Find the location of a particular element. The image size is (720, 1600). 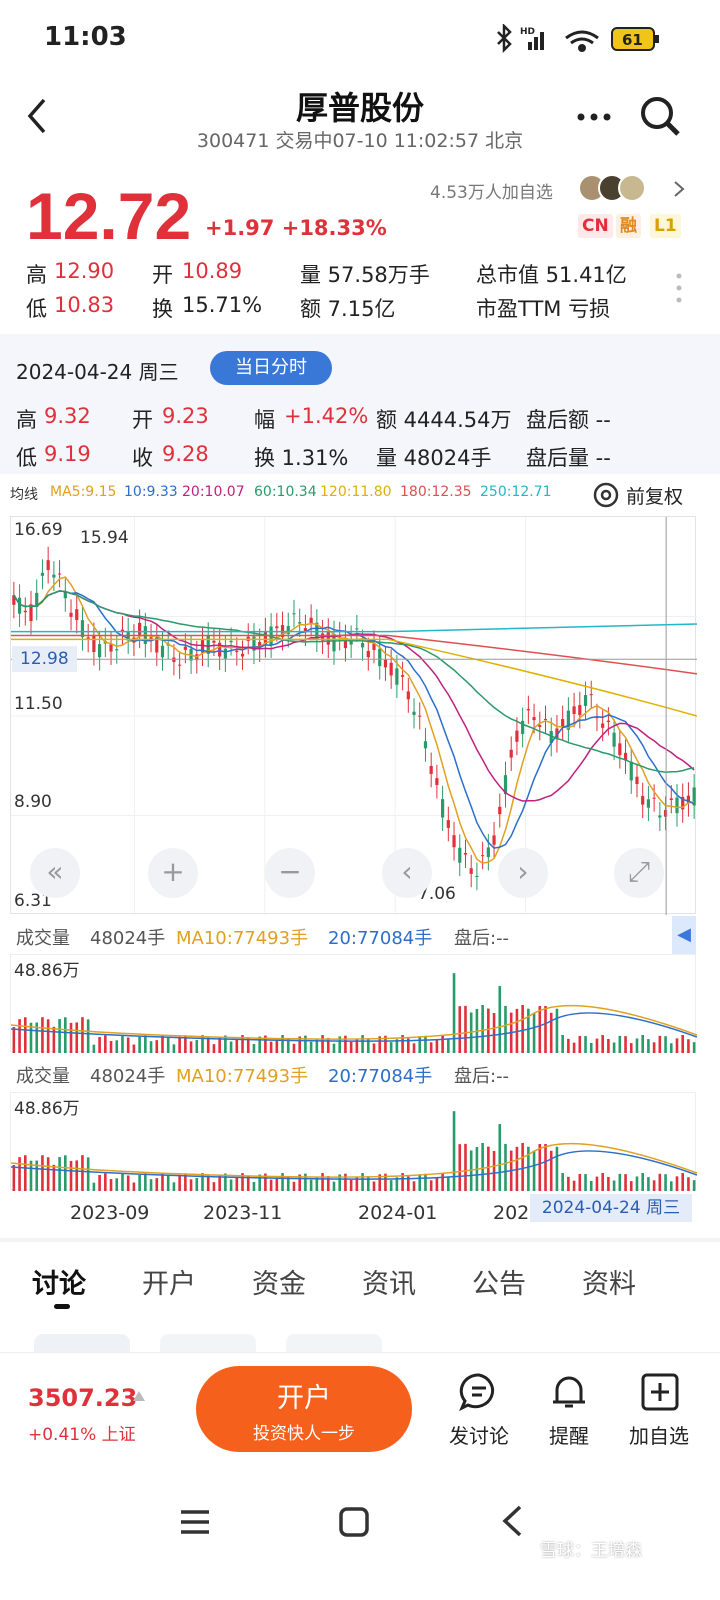

cursor-date: 2024-04-24 周三 is located at coordinates (611, 1208).